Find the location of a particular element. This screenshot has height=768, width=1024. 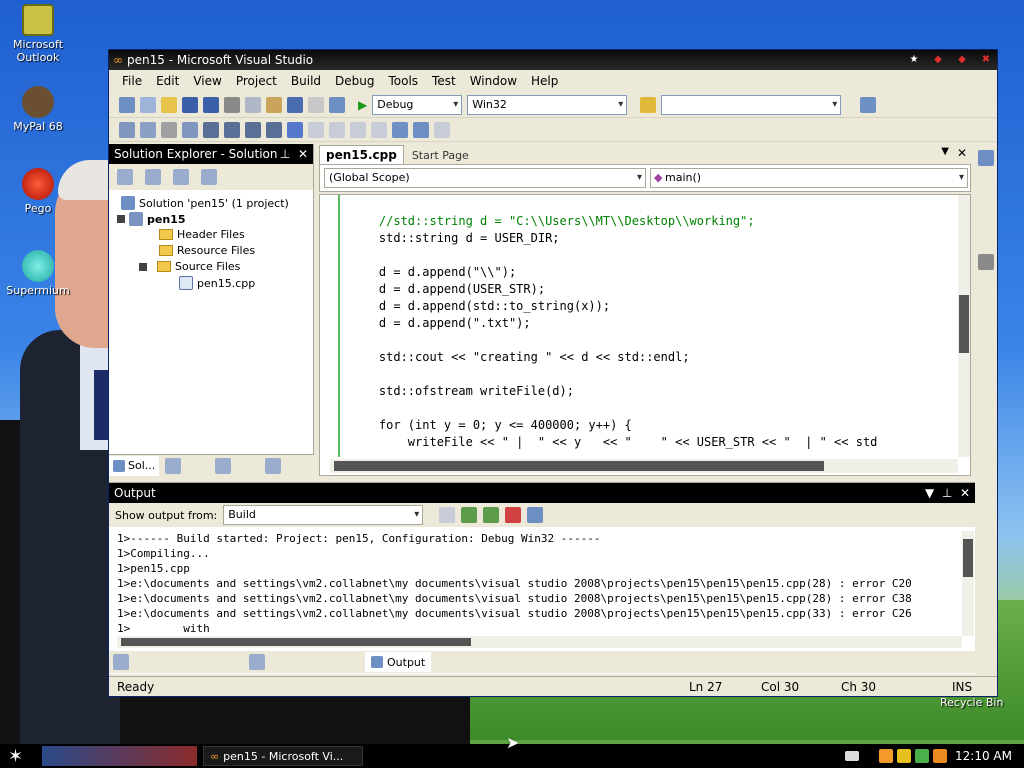

solution-platform-select: Win32 is located at coordinates (547, 104).